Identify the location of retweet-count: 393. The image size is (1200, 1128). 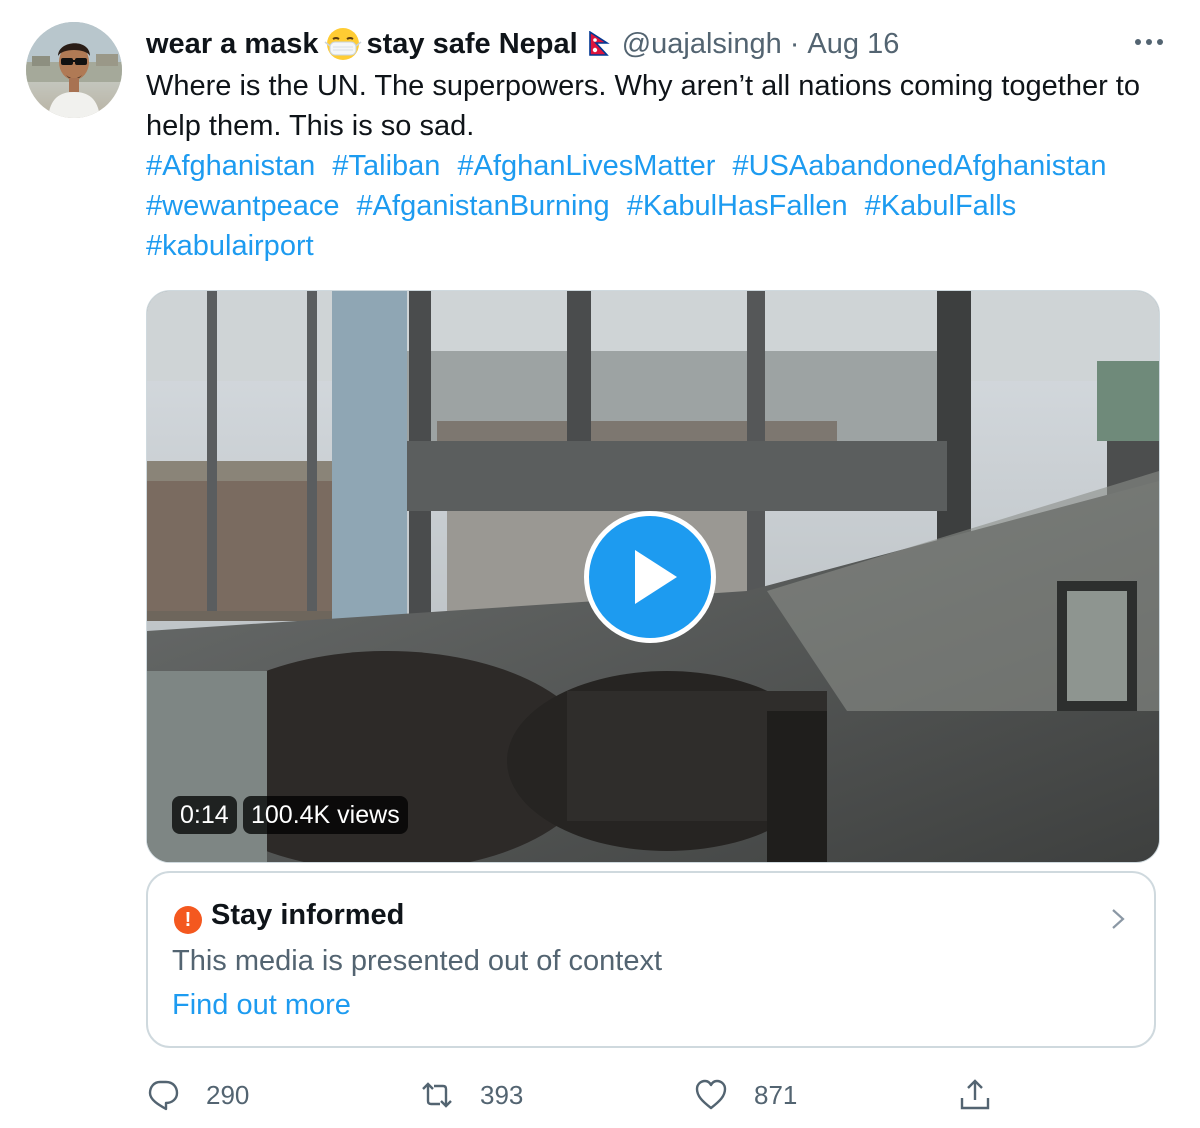
(502, 1094).